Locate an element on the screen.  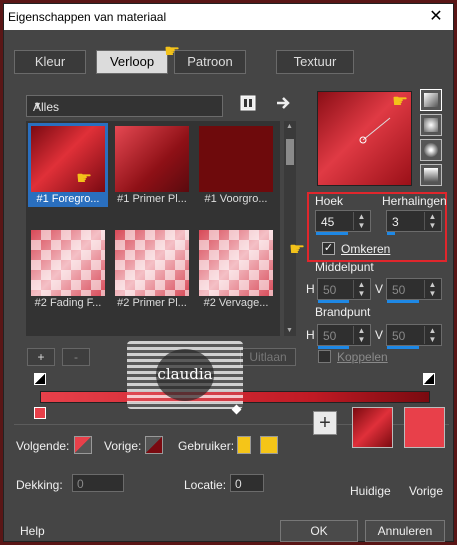
brandpunt-h-slider is located at coordinates (334, 347).